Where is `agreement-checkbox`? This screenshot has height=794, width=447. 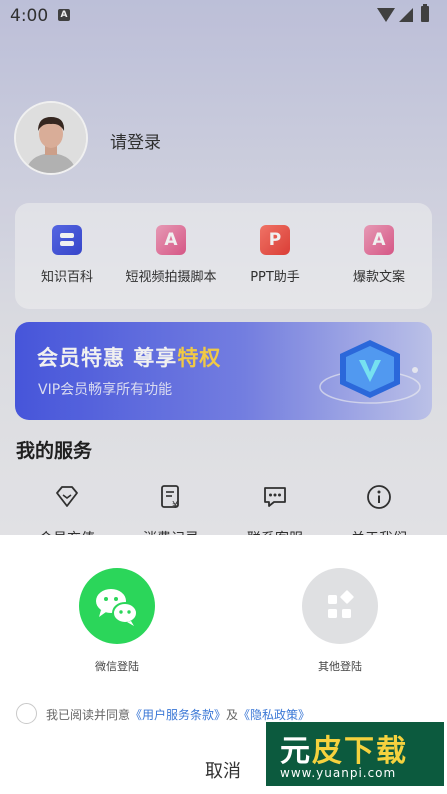 agreement-checkbox is located at coordinates (26, 713).